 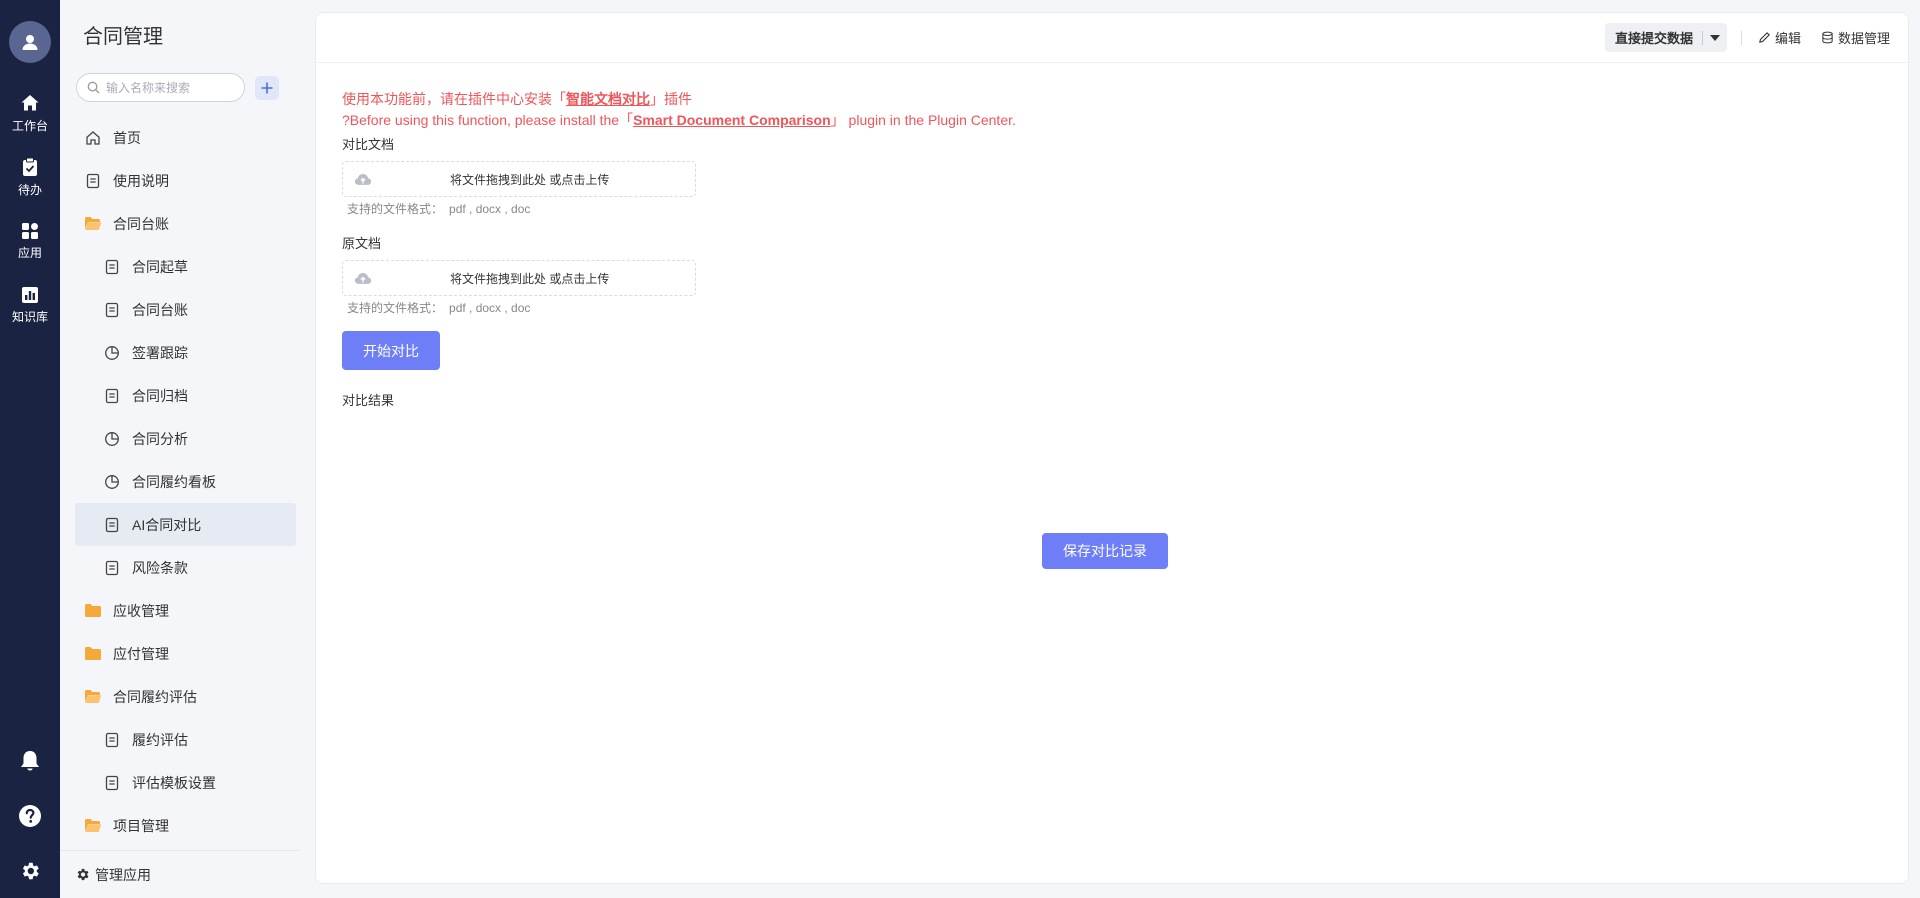 What do you see at coordinates (391, 350) in the screenshot?
I see `start-compare-button: 开始对比` at bounding box center [391, 350].